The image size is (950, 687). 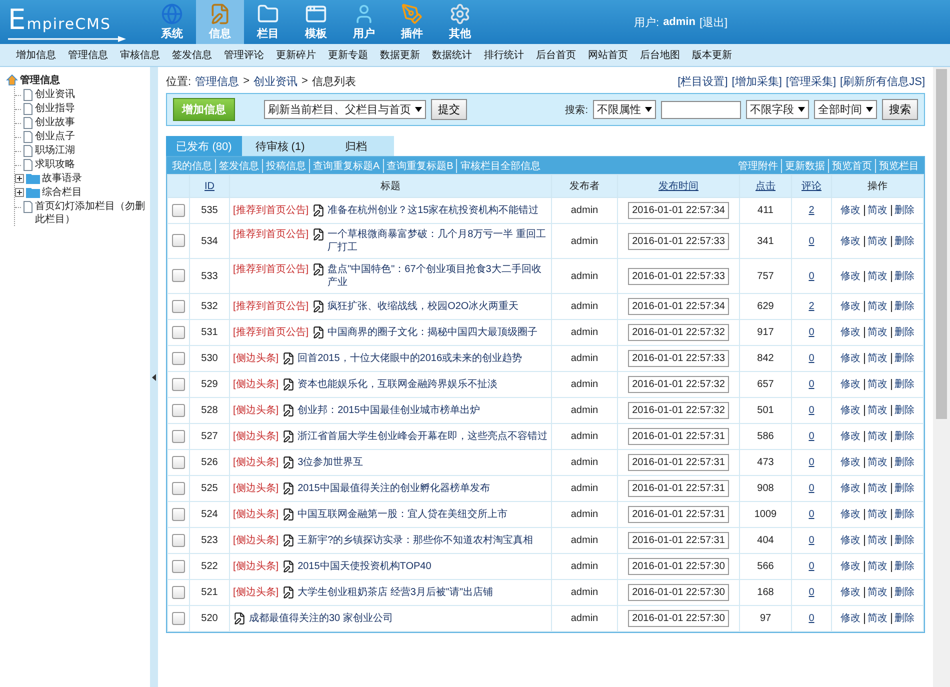 What do you see at coordinates (678, 210) in the screenshot?
I see `time-field: 2016-01-01 22:57:34` at bounding box center [678, 210].